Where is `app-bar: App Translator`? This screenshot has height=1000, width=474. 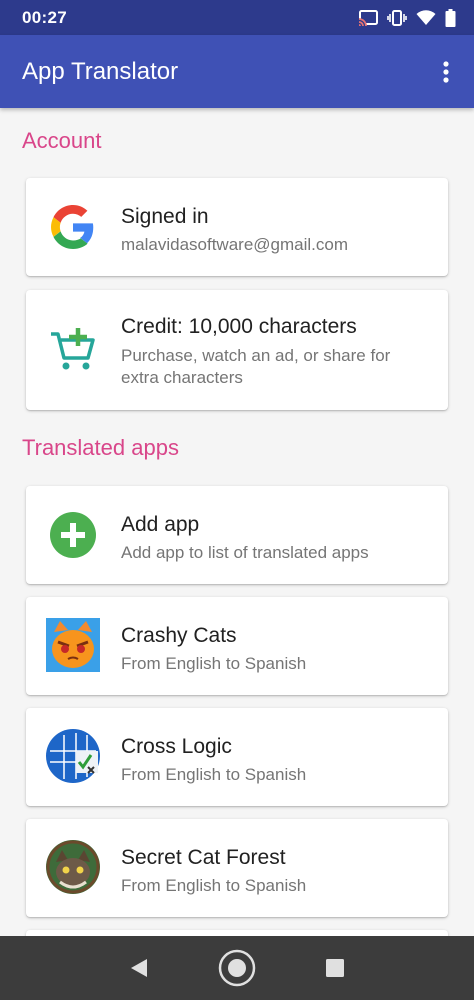 app-bar: App Translator is located at coordinates (237, 71).